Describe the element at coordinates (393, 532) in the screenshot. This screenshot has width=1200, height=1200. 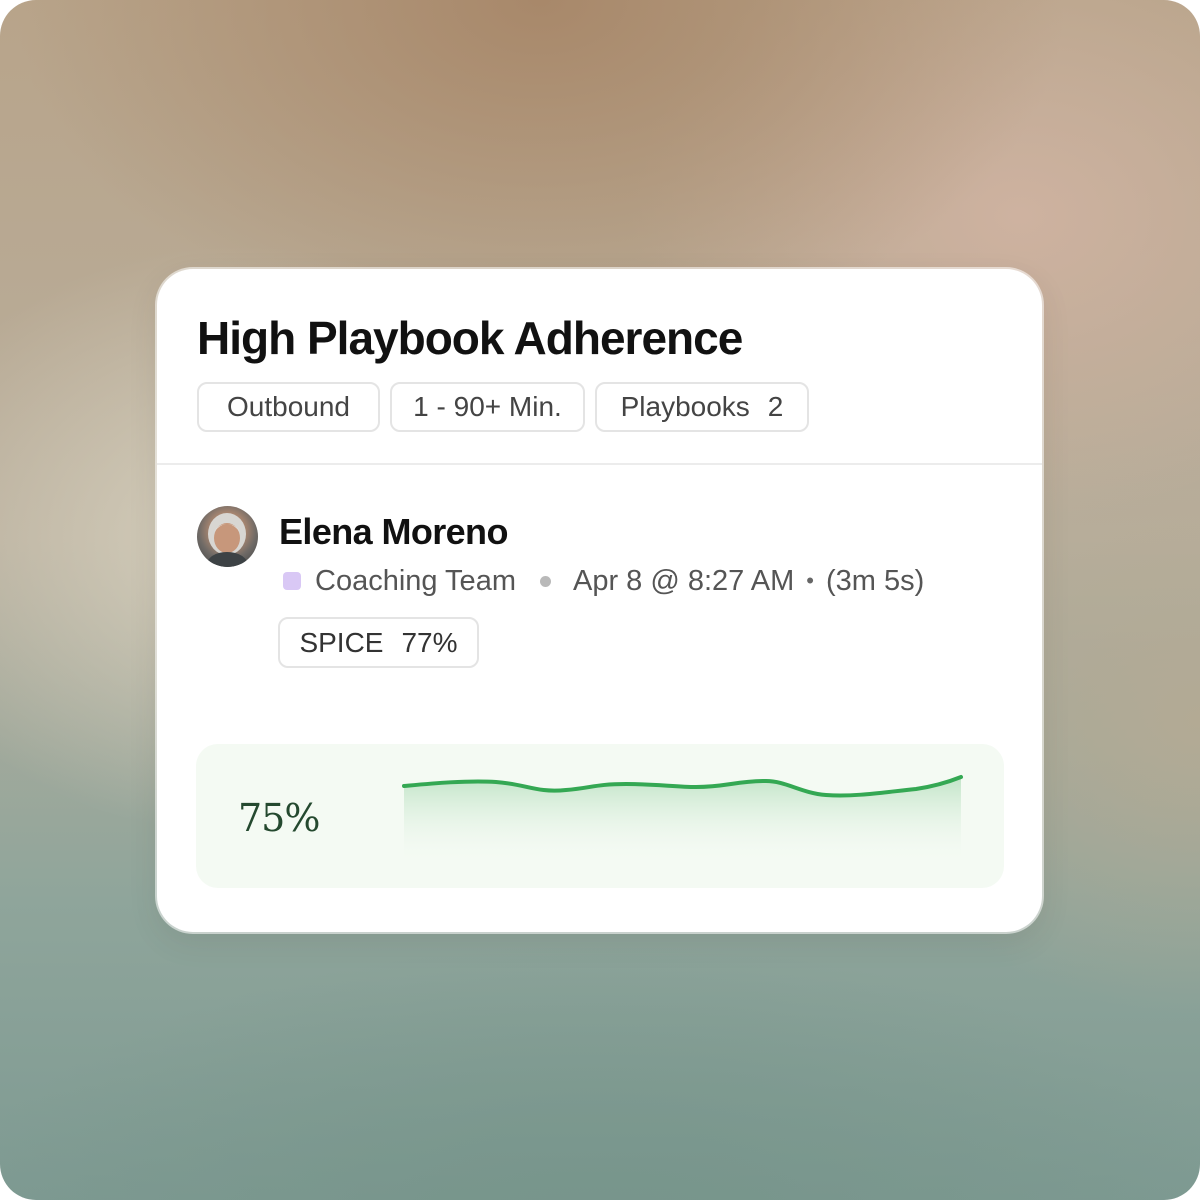
I see `person-name: Elena Moreno` at that location.